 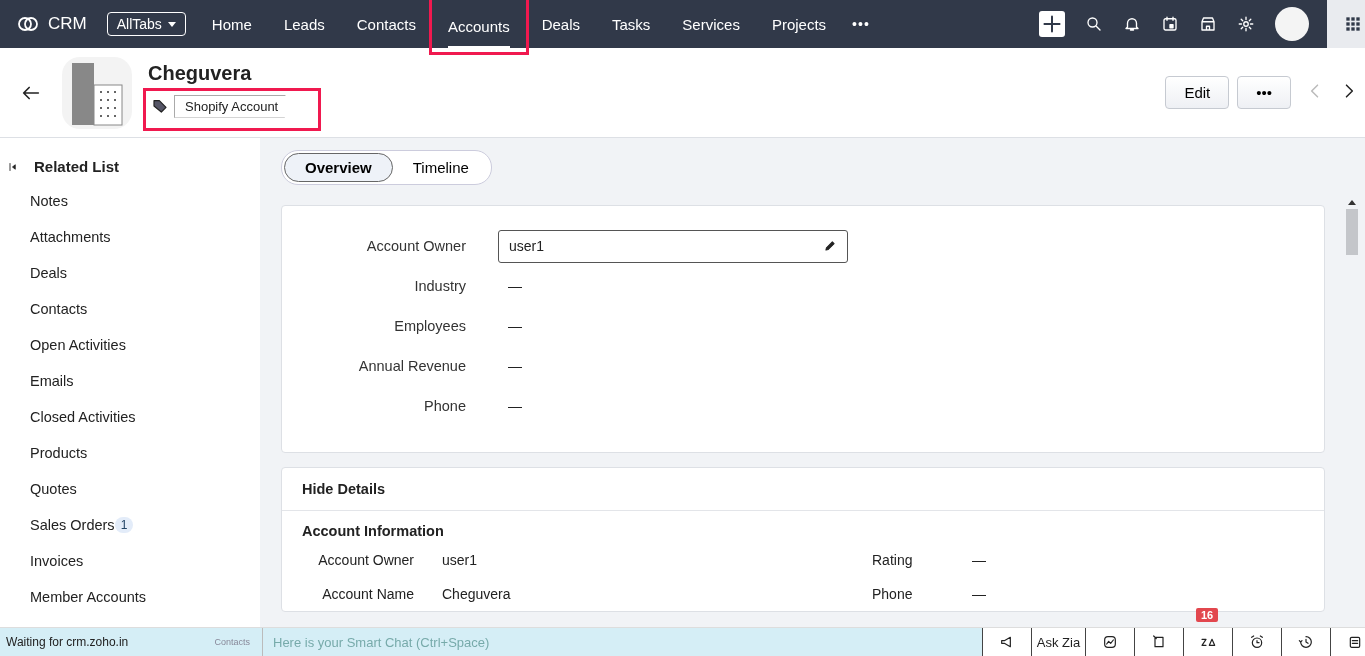 What do you see at coordinates (1257, 642) in the screenshot?
I see `alarm-clock-icon` at bounding box center [1257, 642].